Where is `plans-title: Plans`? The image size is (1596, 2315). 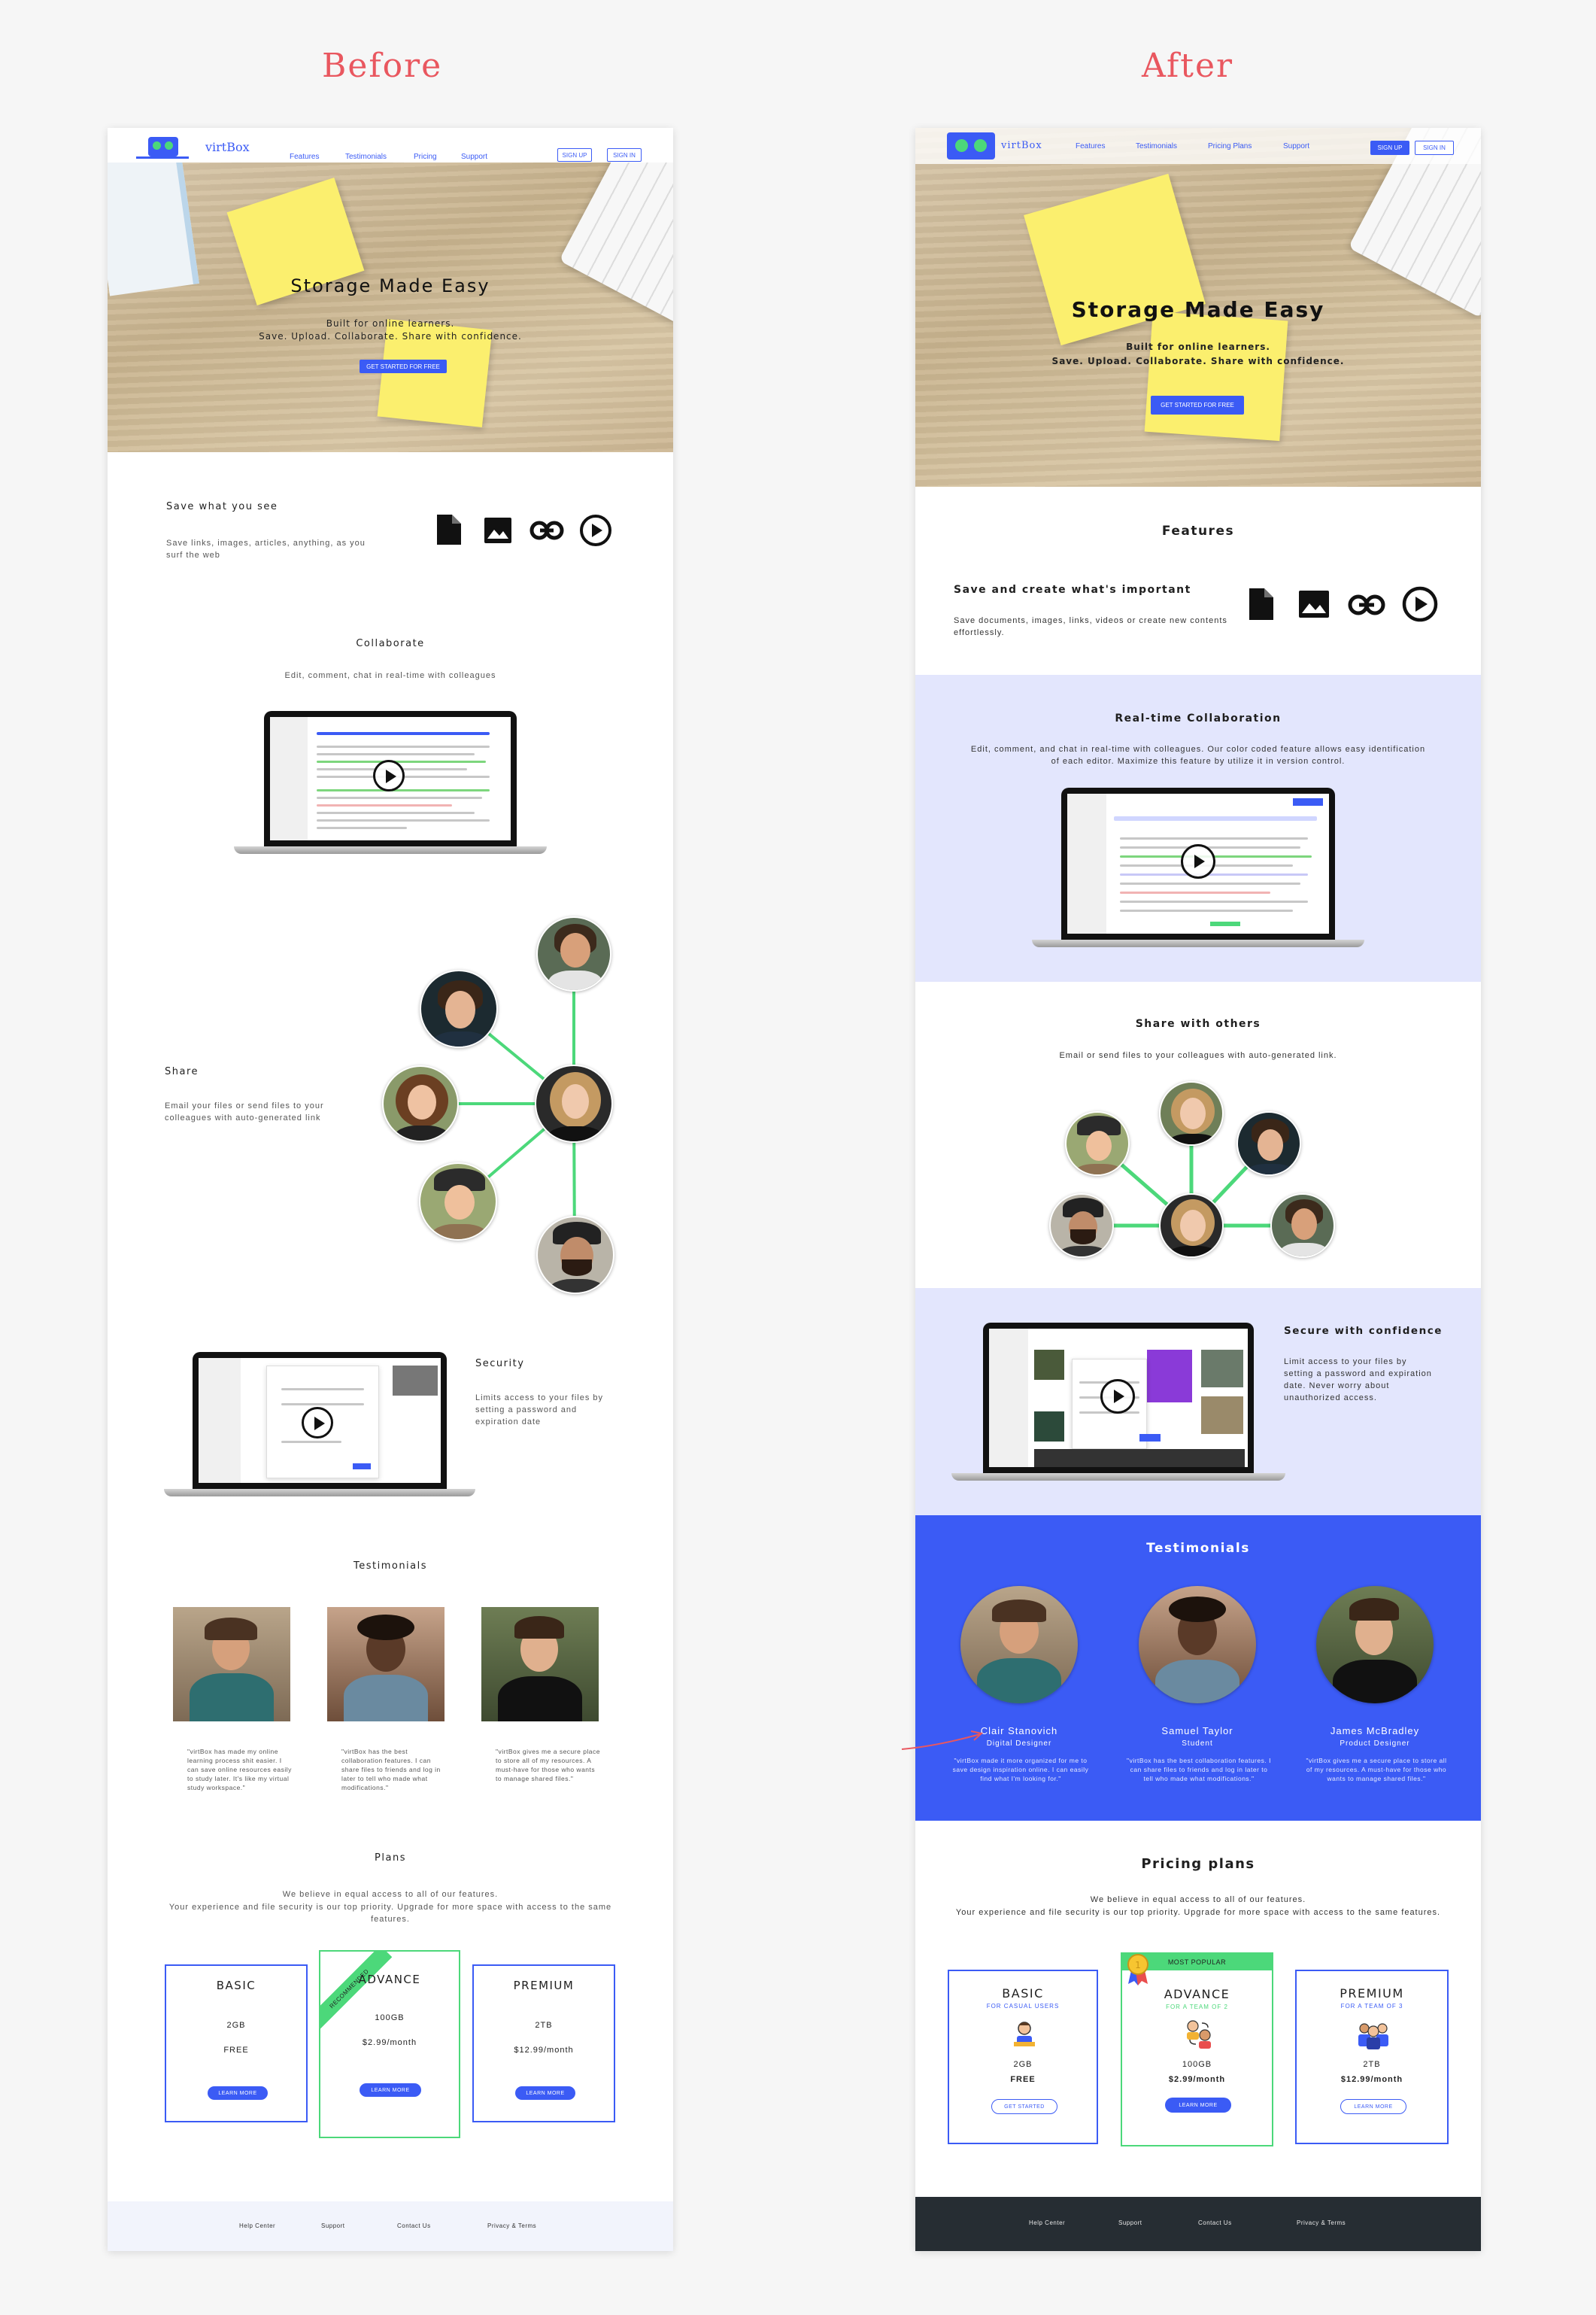 plans-title: Plans is located at coordinates (390, 1858).